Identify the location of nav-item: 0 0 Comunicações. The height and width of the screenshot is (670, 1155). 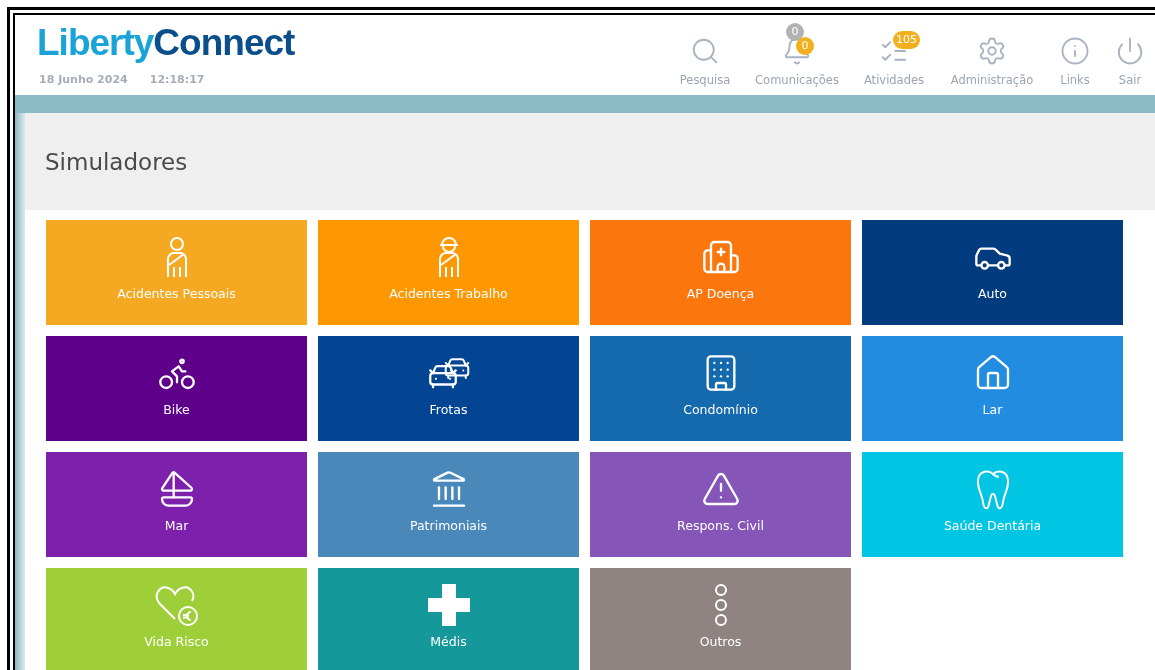
(797, 55).